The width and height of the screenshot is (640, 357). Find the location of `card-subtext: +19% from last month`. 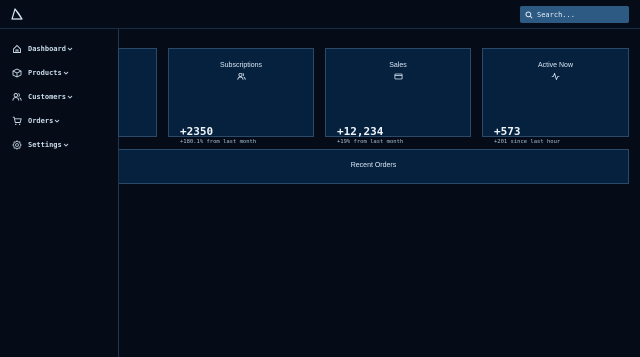

card-subtext: +19% from last month is located at coordinates (370, 142).